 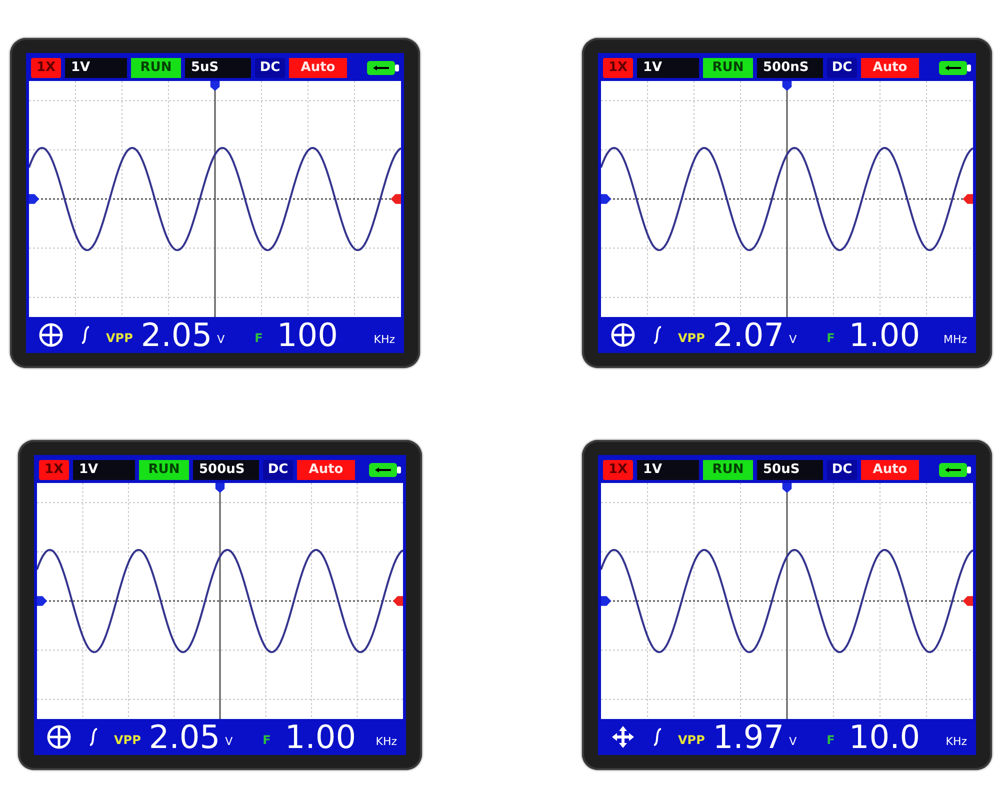 What do you see at coordinates (884, 737) in the screenshot?
I see `frequency-value: 10.0` at bounding box center [884, 737].